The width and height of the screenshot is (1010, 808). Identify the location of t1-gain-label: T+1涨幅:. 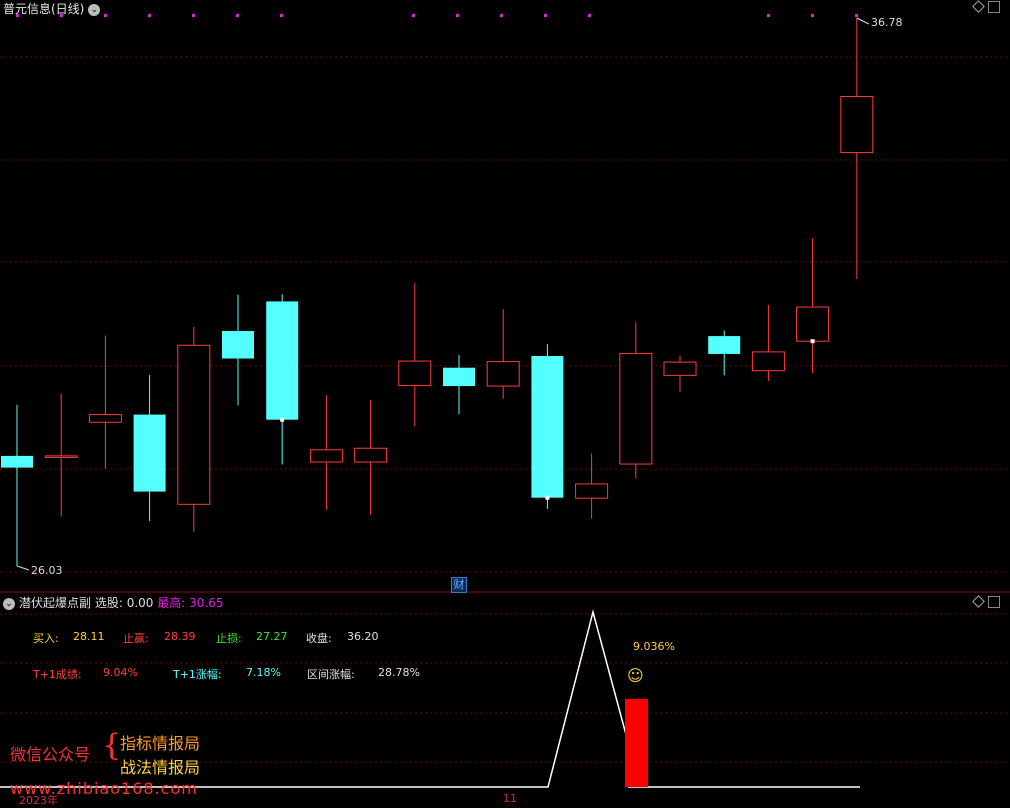
(197, 674).